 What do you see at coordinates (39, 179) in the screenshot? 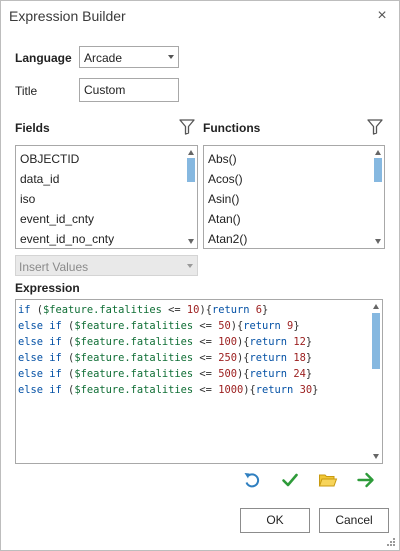
I see `list-item: data_id` at bounding box center [39, 179].